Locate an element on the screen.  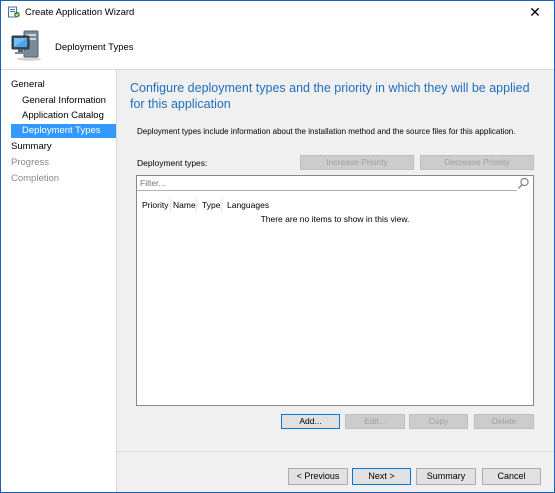
title-bar: Create Application Wizard ✕ is located at coordinates (277, 12).